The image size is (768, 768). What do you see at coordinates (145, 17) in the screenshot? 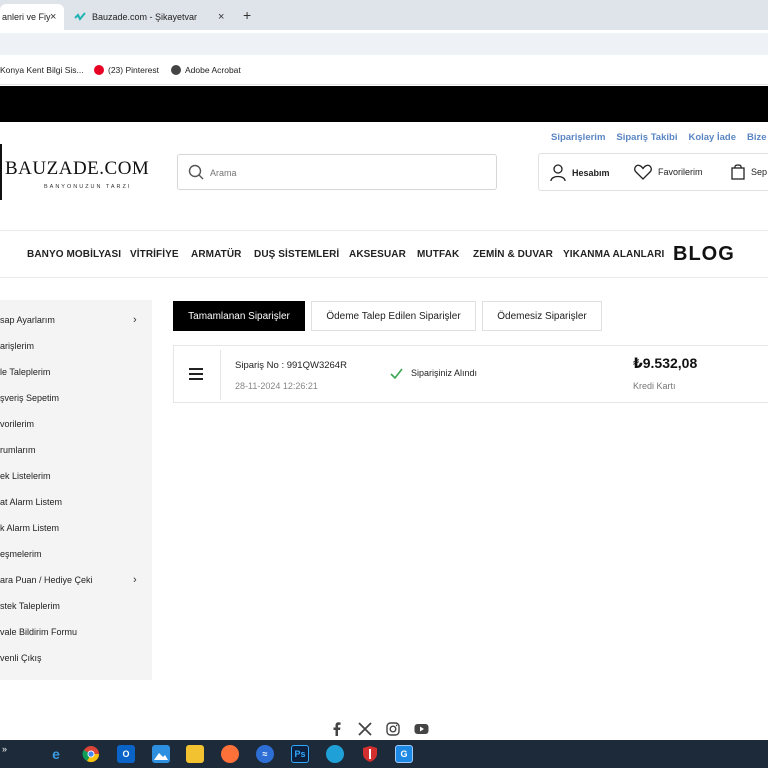
I see `tab-label: Bauzade.com - Şikayetvar` at bounding box center [145, 17].